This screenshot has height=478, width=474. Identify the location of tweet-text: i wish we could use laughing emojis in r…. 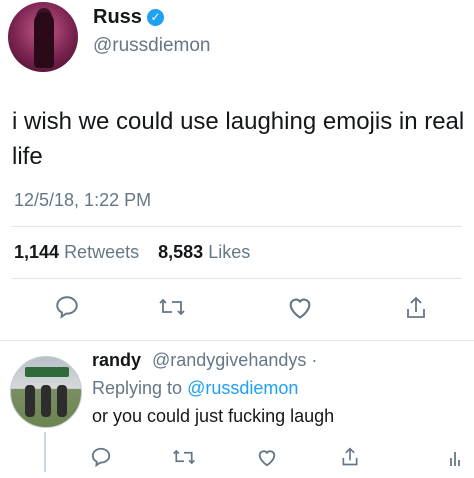
(238, 139).